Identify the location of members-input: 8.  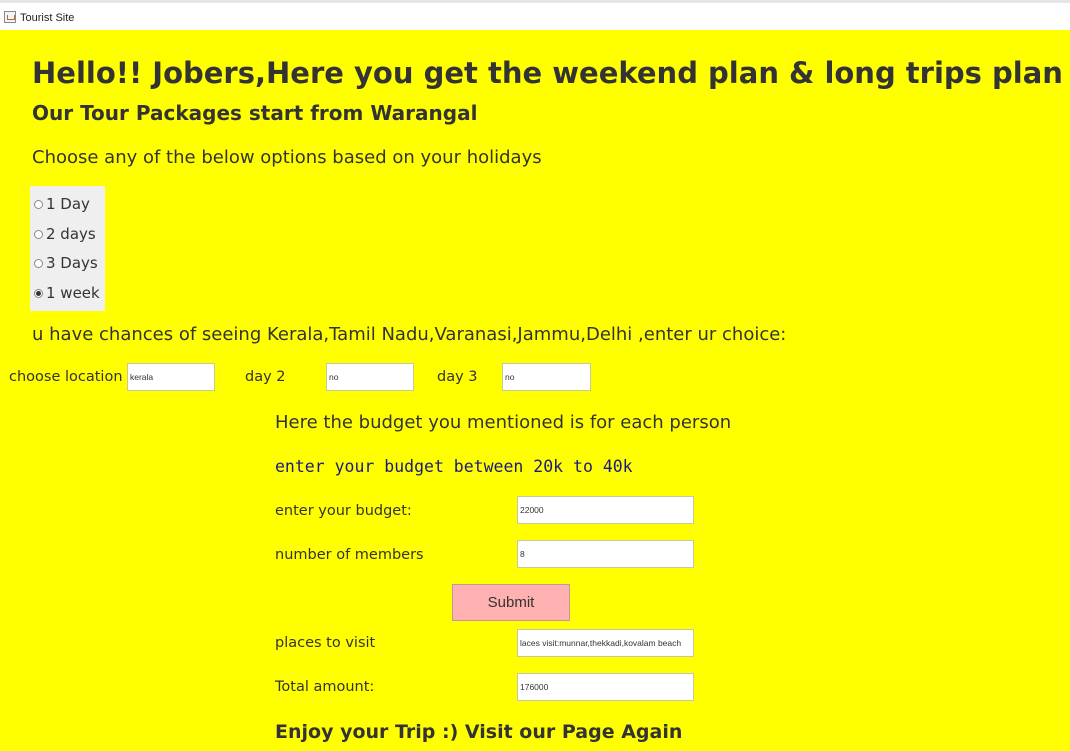
(605, 554).